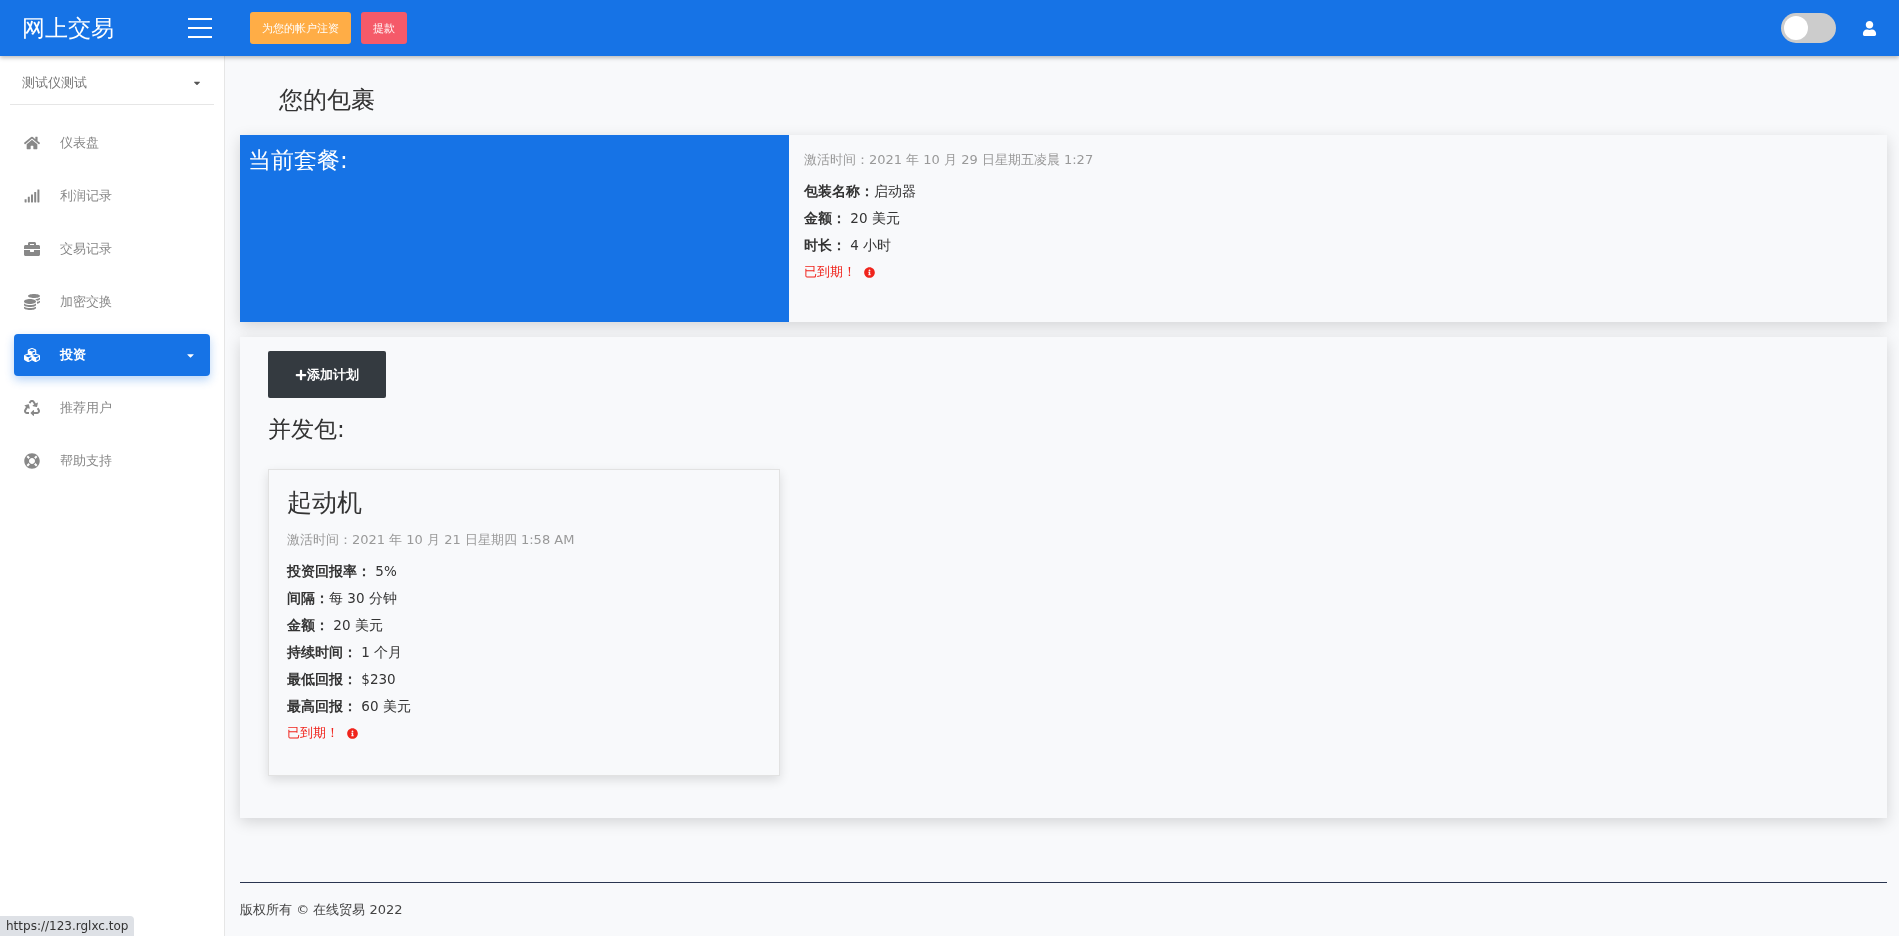 Image resolution: width=1899 pixels, height=936 pixels. What do you see at coordinates (112, 408) in the screenshot?
I see `nav-item: 推荐用户` at bounding box center [112, 408].